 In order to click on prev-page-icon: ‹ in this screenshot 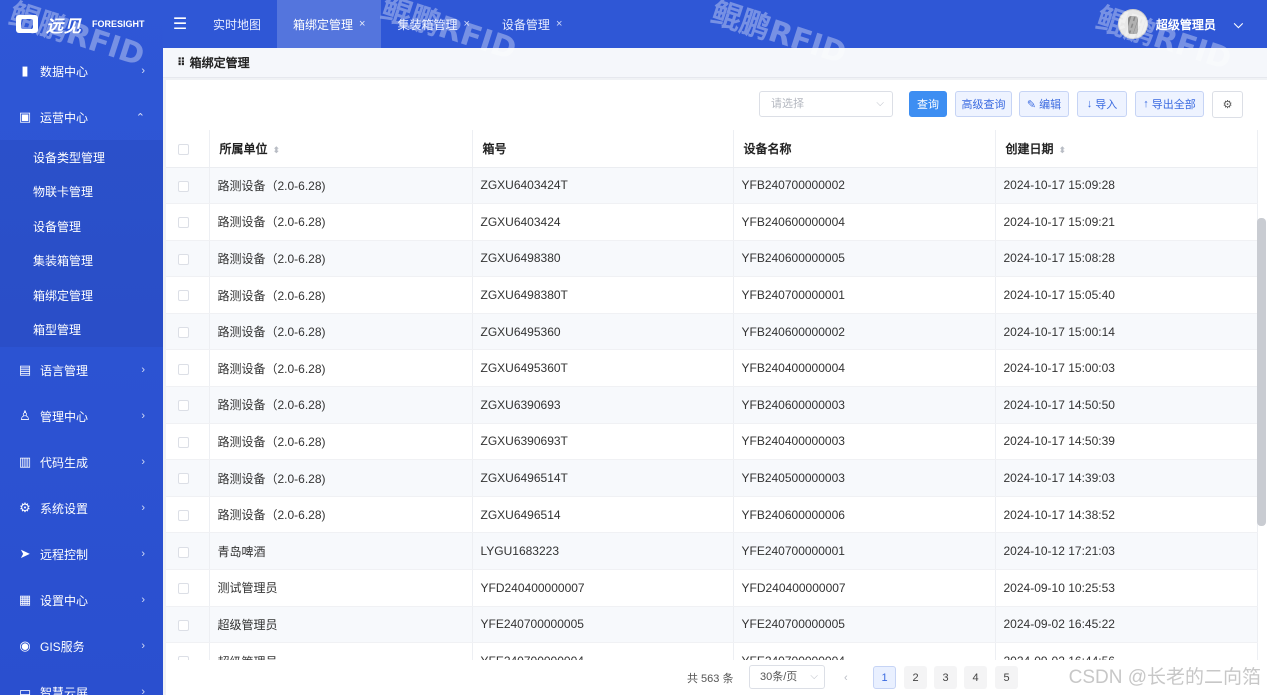, I will do `click(846, 678)`.